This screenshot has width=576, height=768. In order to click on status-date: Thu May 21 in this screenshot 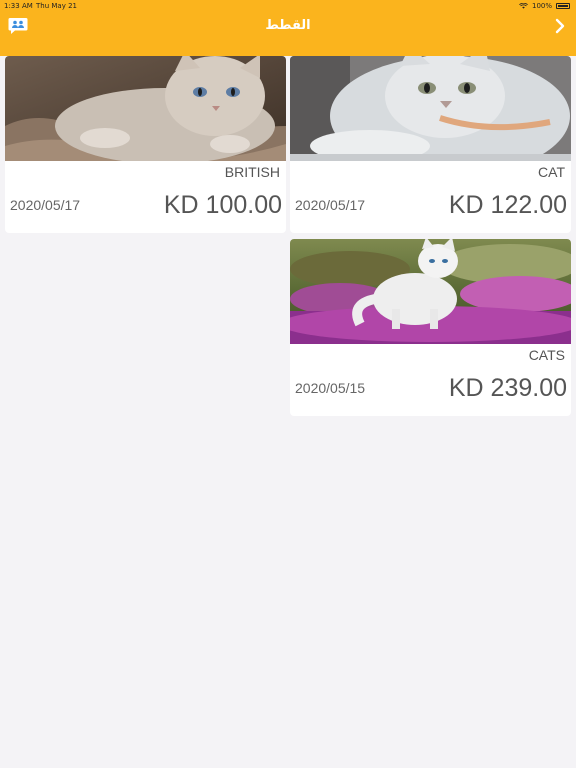, I will do `click(56, 6)`.